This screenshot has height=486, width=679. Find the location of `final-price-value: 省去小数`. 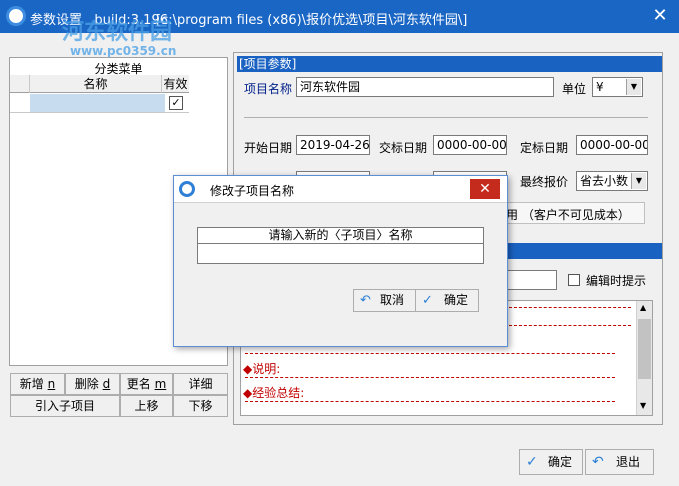

final-price-value: 省去小数 is located at coordinates (604, 181).